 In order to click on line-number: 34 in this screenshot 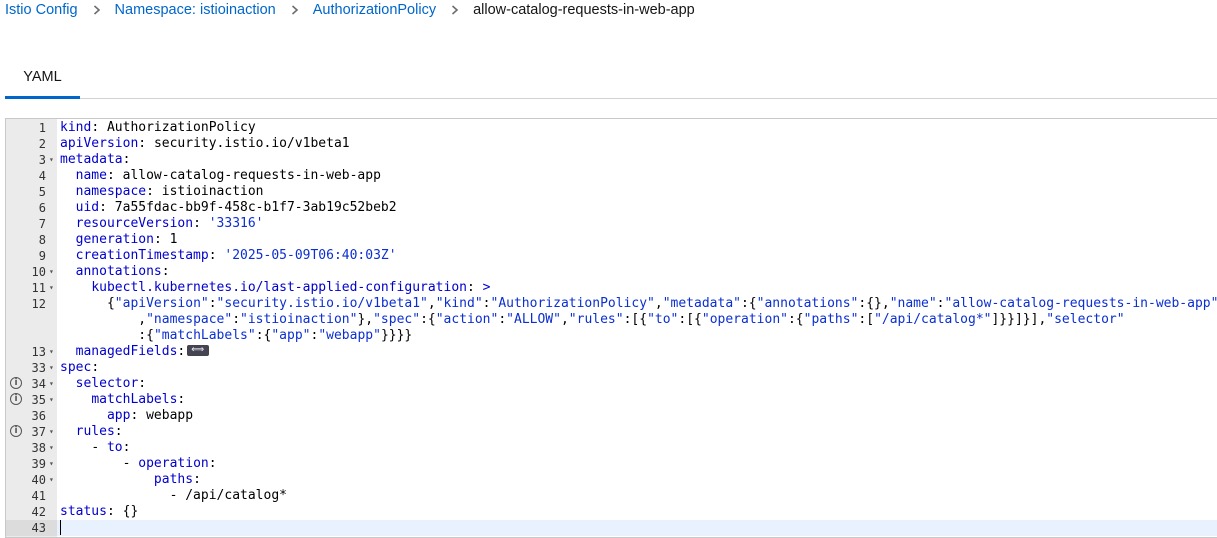, I will do `click(38, 384)`.